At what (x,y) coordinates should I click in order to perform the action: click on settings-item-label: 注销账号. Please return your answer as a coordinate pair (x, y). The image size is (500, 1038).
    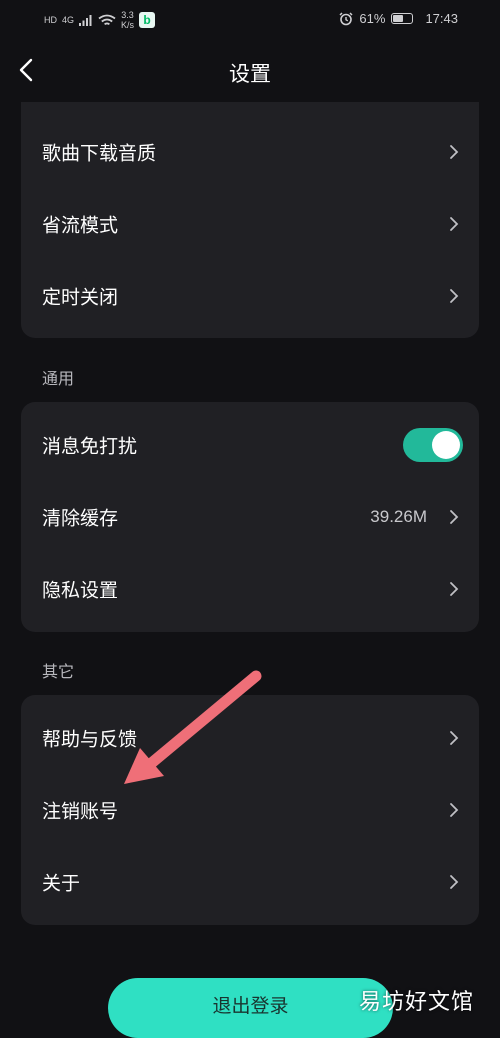
    Looking at the image, I should click on (80, 811).